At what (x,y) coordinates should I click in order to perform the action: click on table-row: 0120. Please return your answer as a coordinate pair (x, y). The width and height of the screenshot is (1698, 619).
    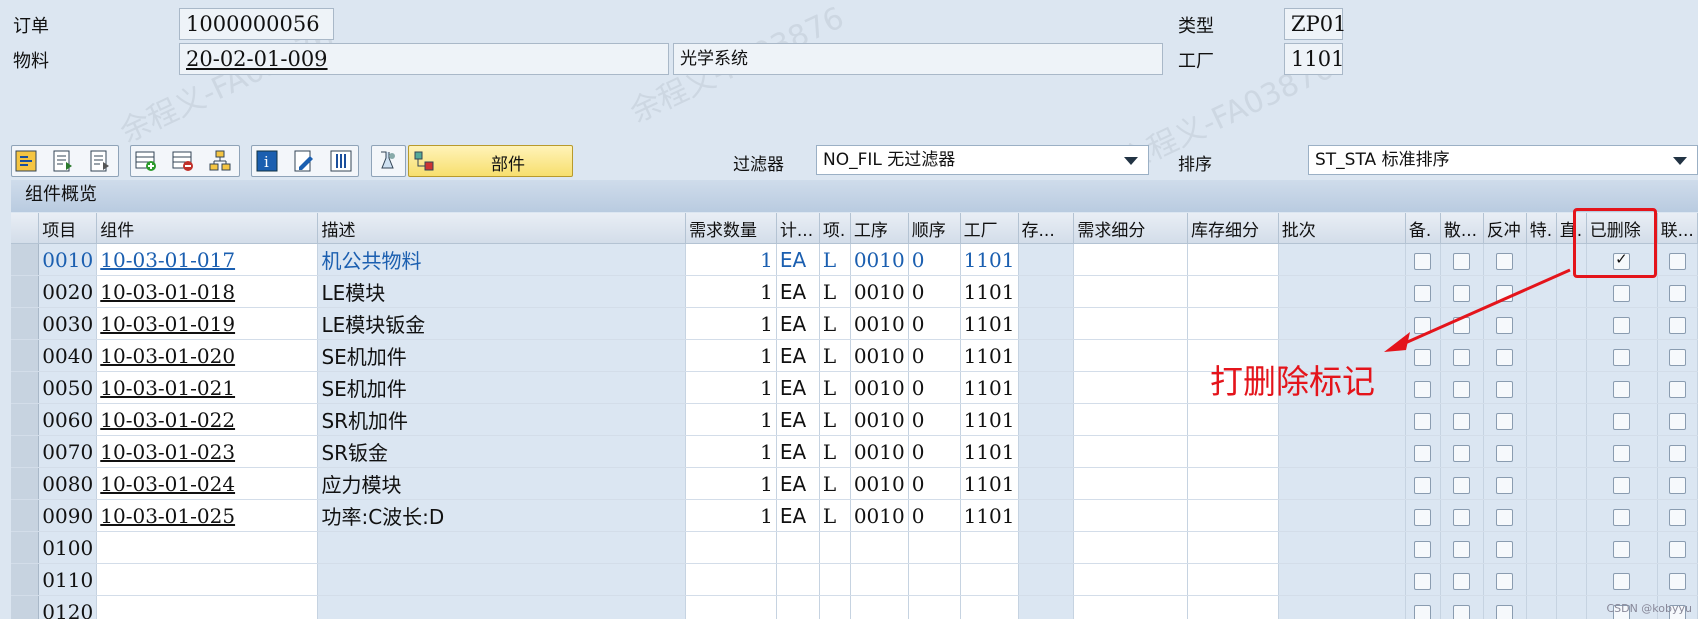
    Looking at the image, I should click on (854, 607).